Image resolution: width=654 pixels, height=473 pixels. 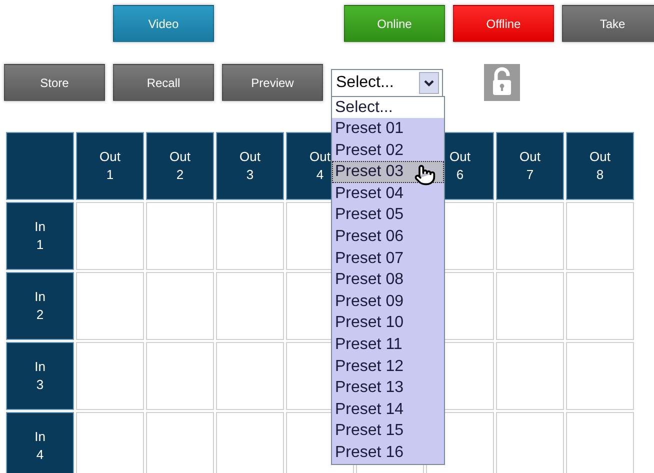 What do you see at coordinates (40, 166) in the screenshot?
I see `corner-cell` at bounding box center [40, 166].